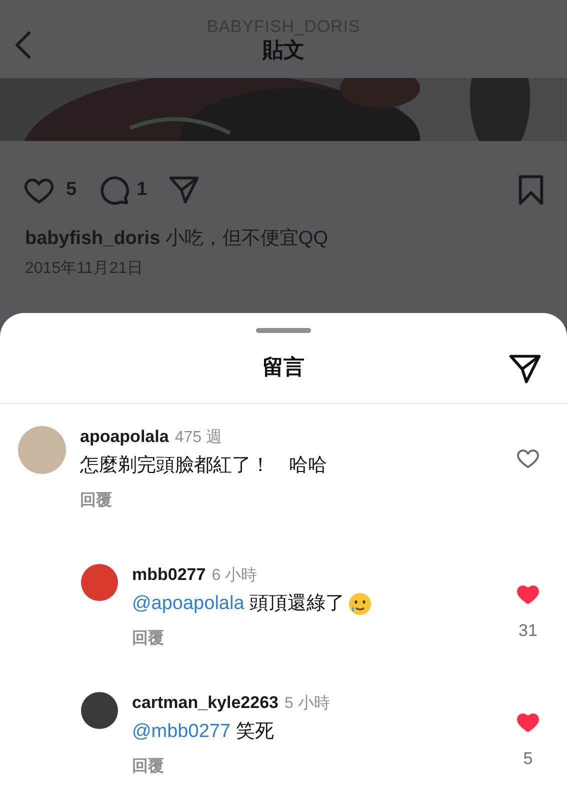  Describe the element at coordinates (198, 438) in the screenshot. I see `comment-time: 475 週` at that location.